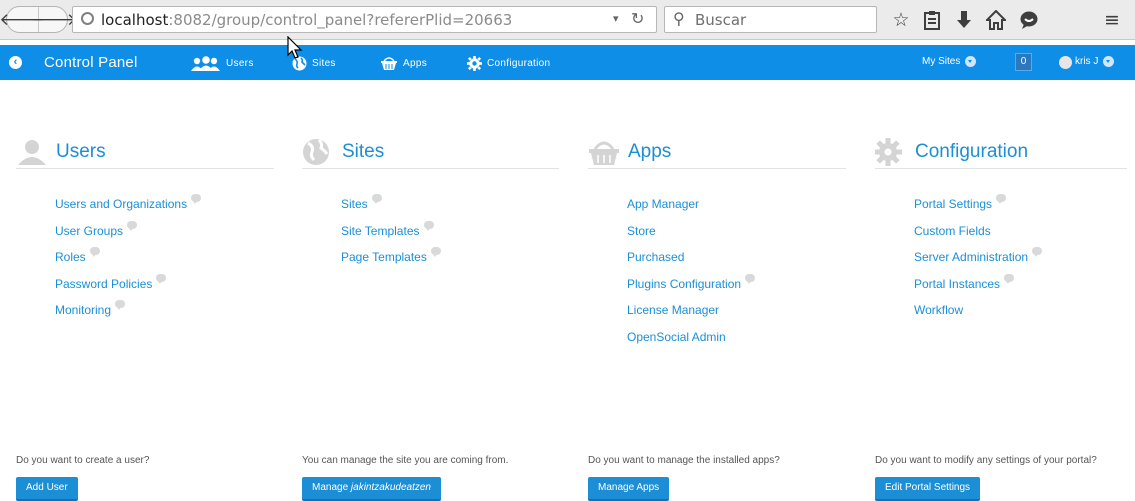 The width and height of the screenshot is (1135, 501). I want to click on link-page-templates: Page Templates, so click(391, 262).